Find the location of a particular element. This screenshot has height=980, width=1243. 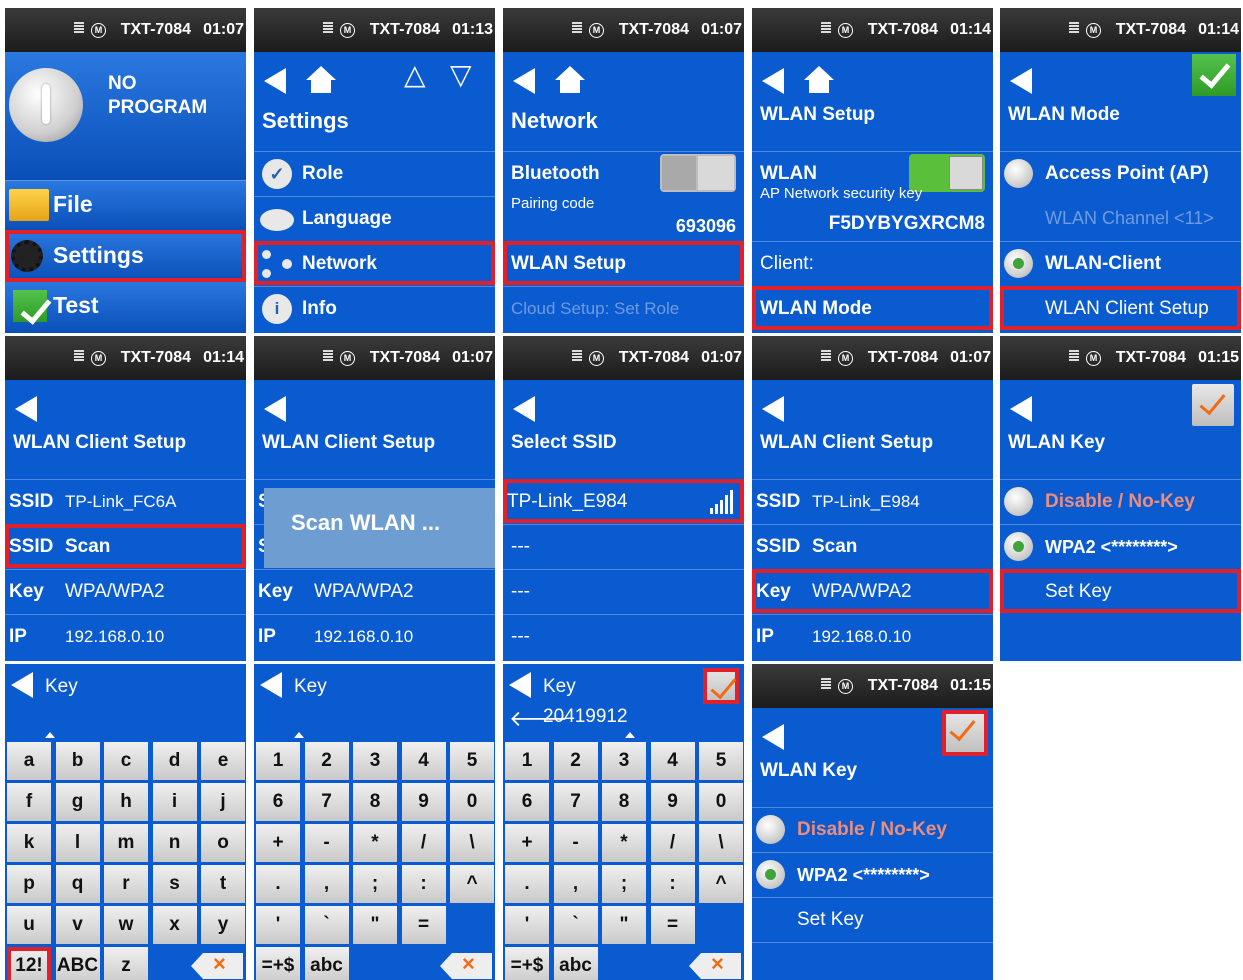

key-button: * is located at coordinates (375, 843).